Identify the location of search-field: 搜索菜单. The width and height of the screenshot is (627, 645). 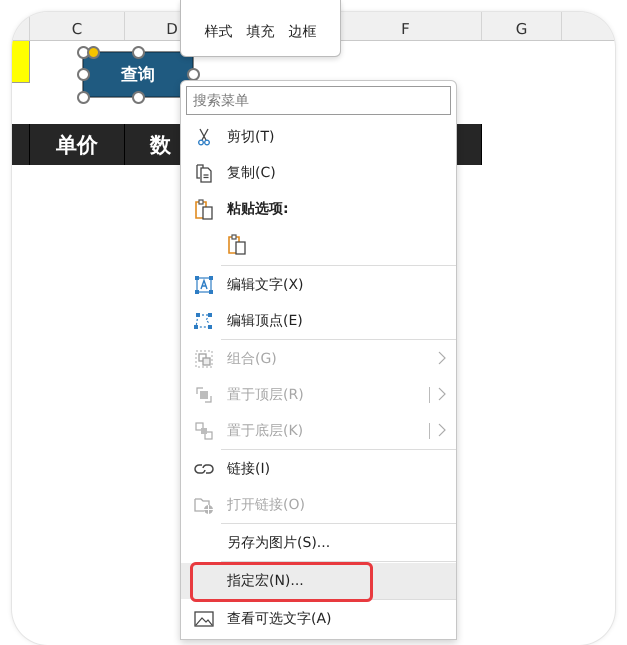
(318, 100).